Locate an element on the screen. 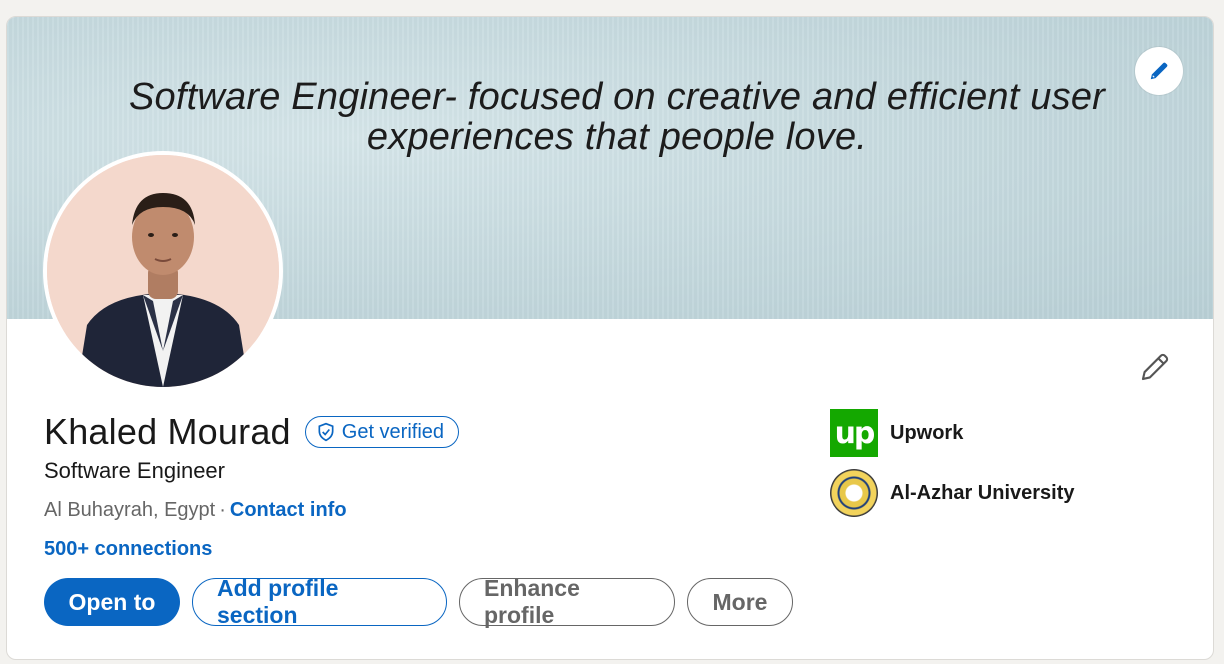 This screenshot has width=1224, height=664. contact-info-link: Contact info is located at coordinates (288, 510).